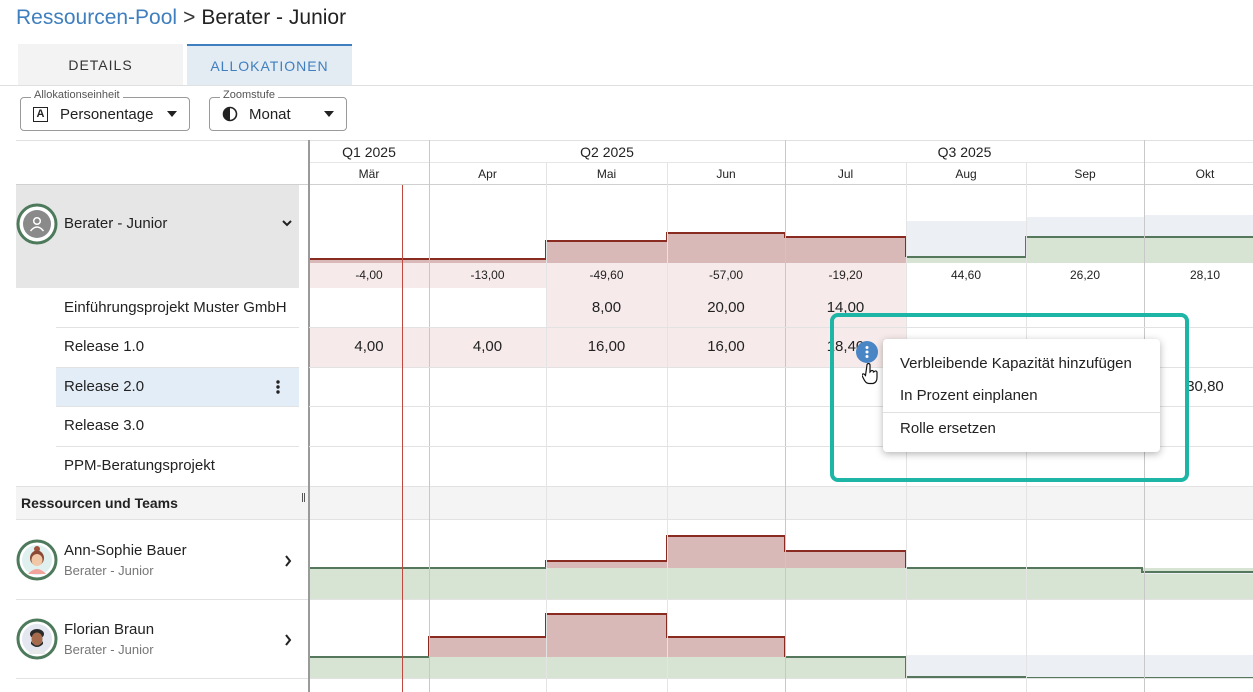 This screenshot has width=1253, height=692. What do you see at coordinates (270, 114) in the screenshot?
I see `zoom-level-value: Monat` at bounding box center [270, 114].